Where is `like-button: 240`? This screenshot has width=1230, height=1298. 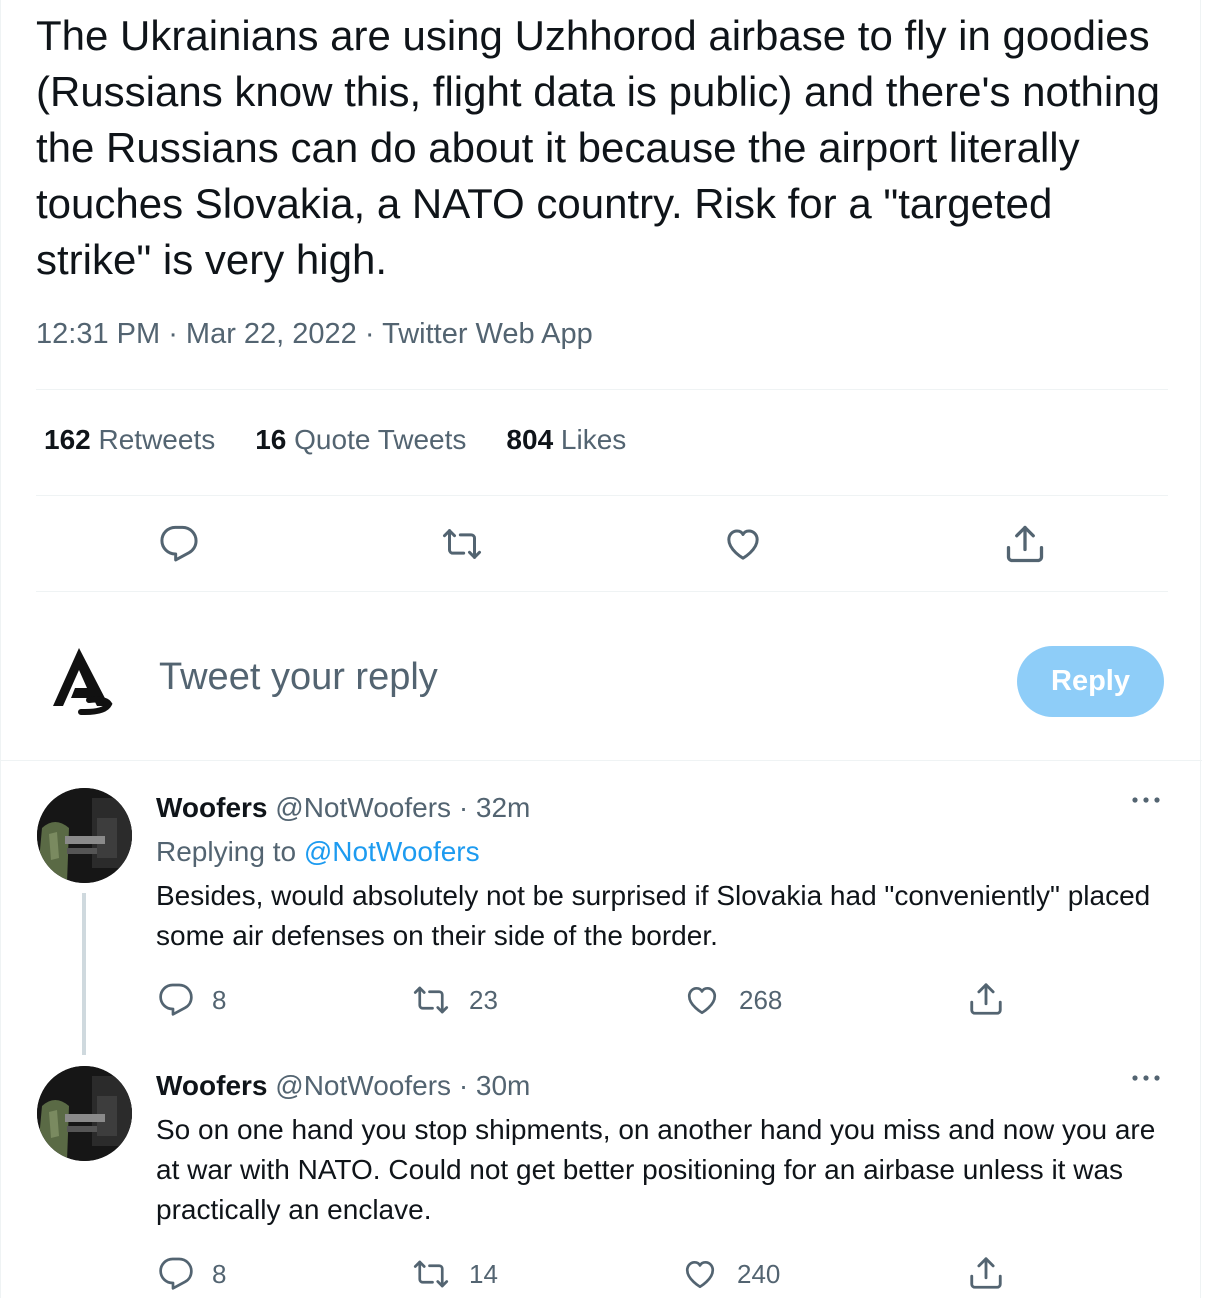
like-button: 240 is located at coordinates (730, 1274).